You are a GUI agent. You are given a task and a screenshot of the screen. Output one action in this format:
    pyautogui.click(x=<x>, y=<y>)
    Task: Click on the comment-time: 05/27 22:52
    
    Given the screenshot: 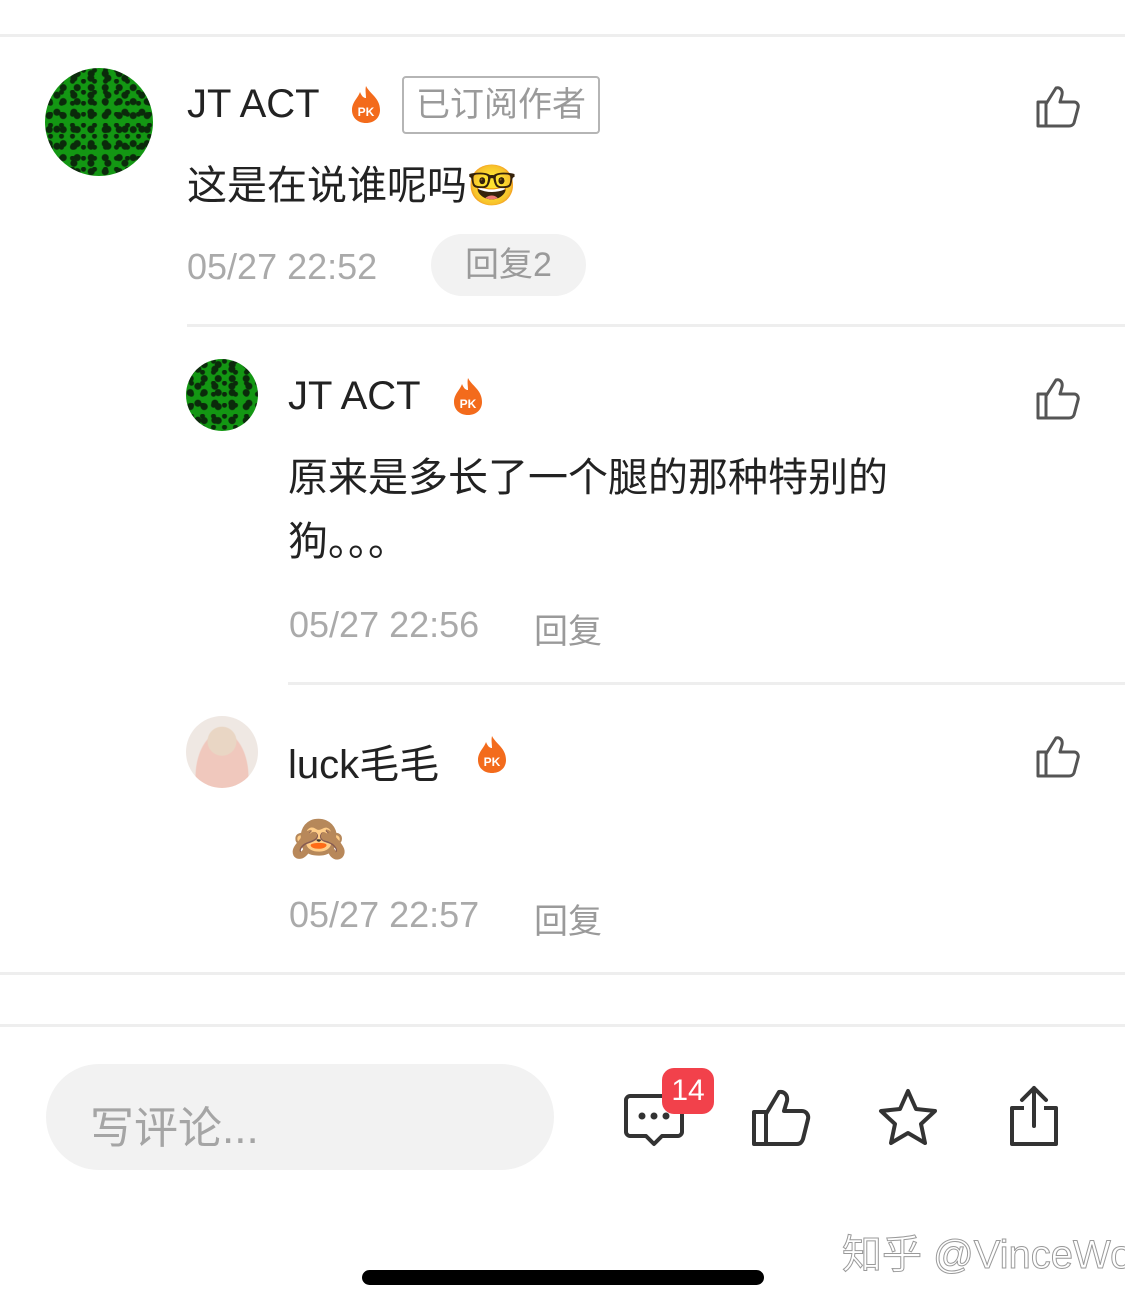 What is the action you would take?
    pyautogui.click(x=282, y=266)
    